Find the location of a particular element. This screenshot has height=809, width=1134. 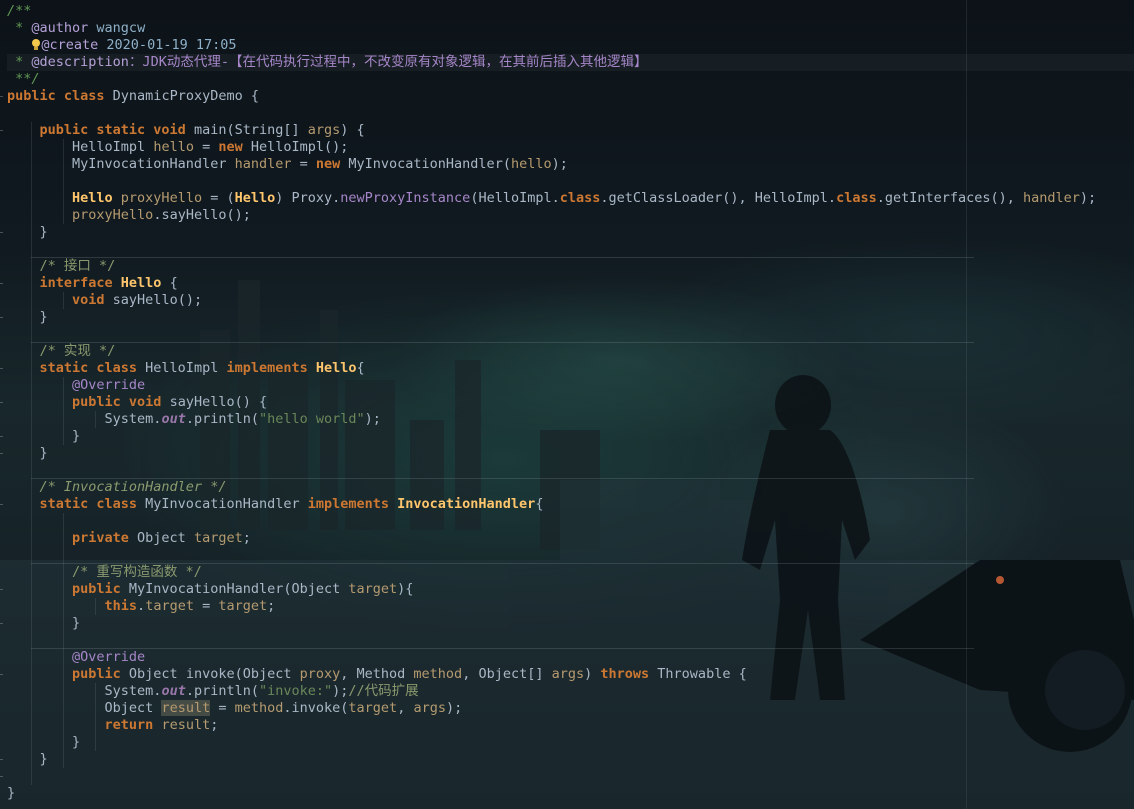

code-token: "invoke:" is located at coordinates (295, 691).